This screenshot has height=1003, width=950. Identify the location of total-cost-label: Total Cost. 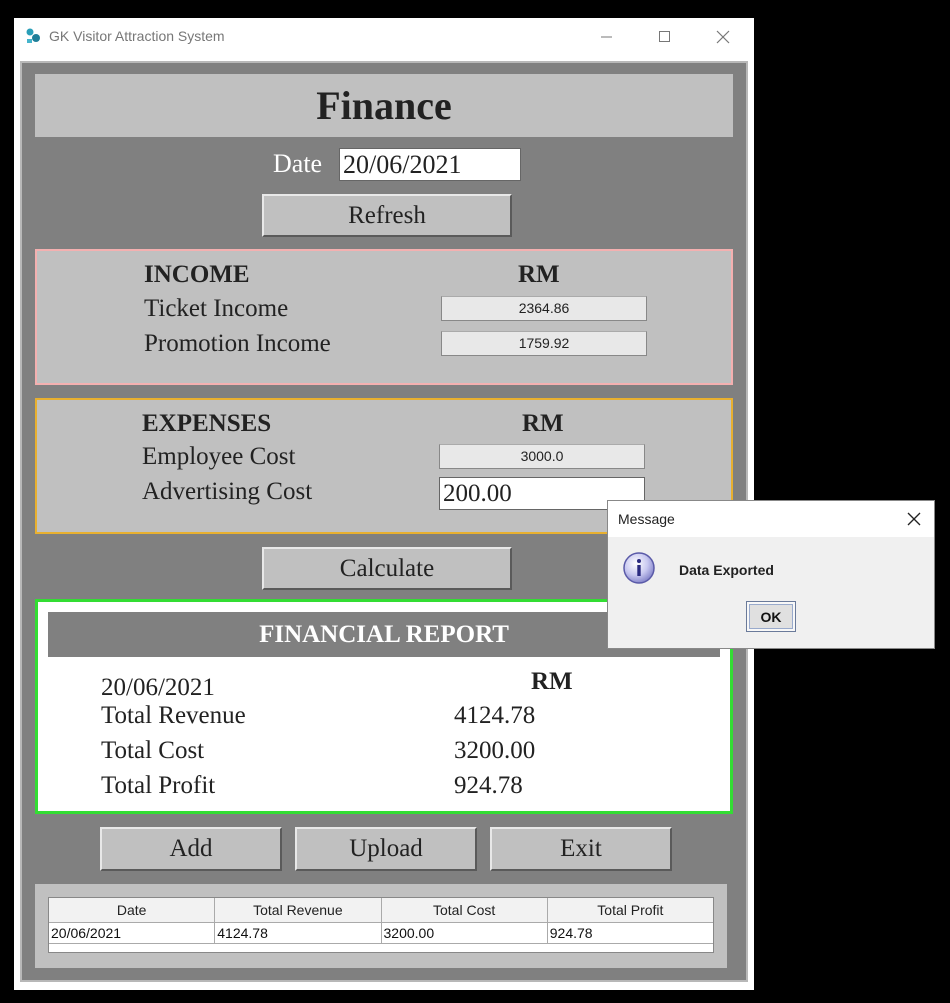
(153, 750).